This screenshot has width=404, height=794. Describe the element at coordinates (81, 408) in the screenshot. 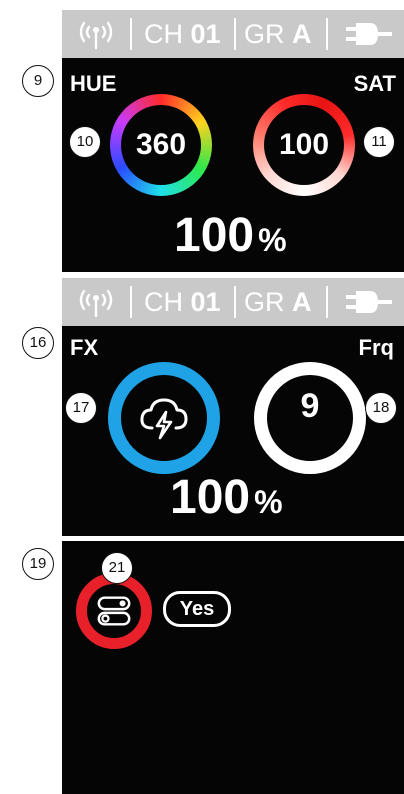

I see `callout-17: 17` at that location.